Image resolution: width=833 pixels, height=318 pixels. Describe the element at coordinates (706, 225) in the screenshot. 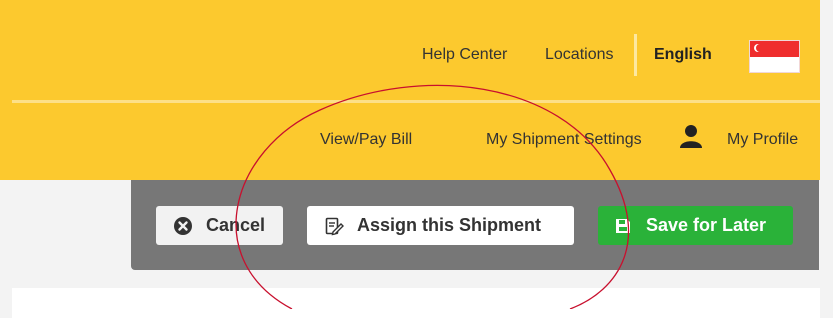

I see `save-label: Save for Later` at that location.